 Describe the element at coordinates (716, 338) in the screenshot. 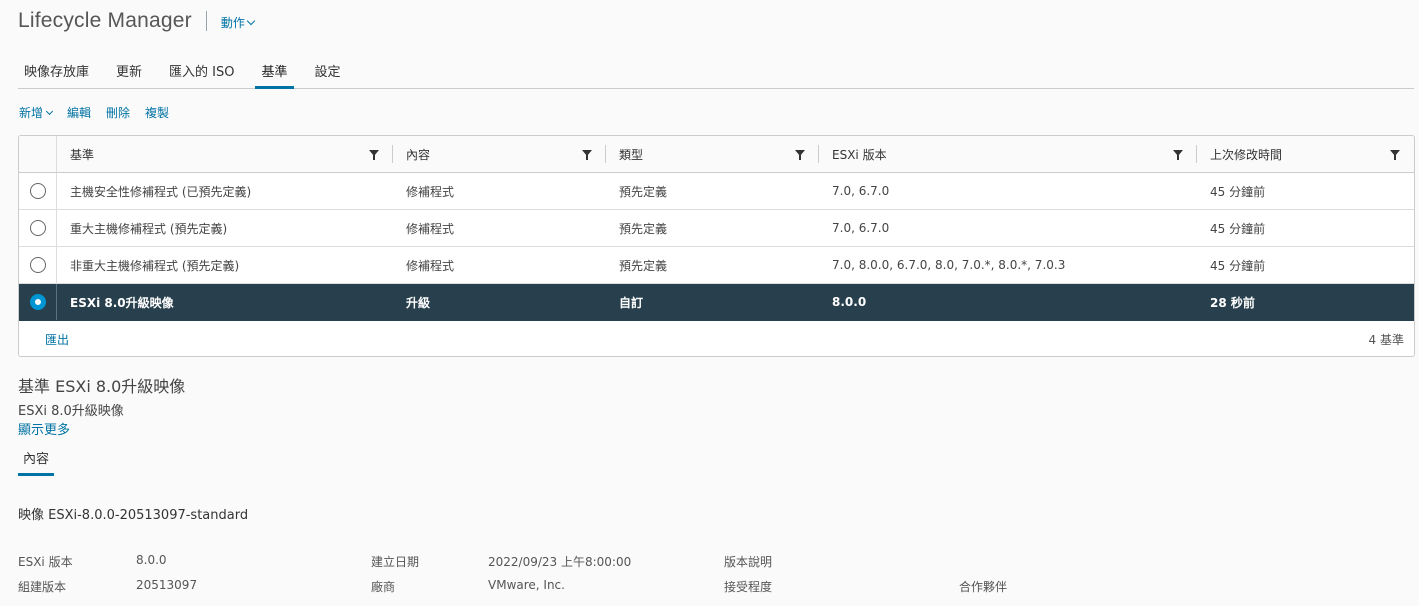

I see `grid-footer: 匯出 4 基準` at that location.